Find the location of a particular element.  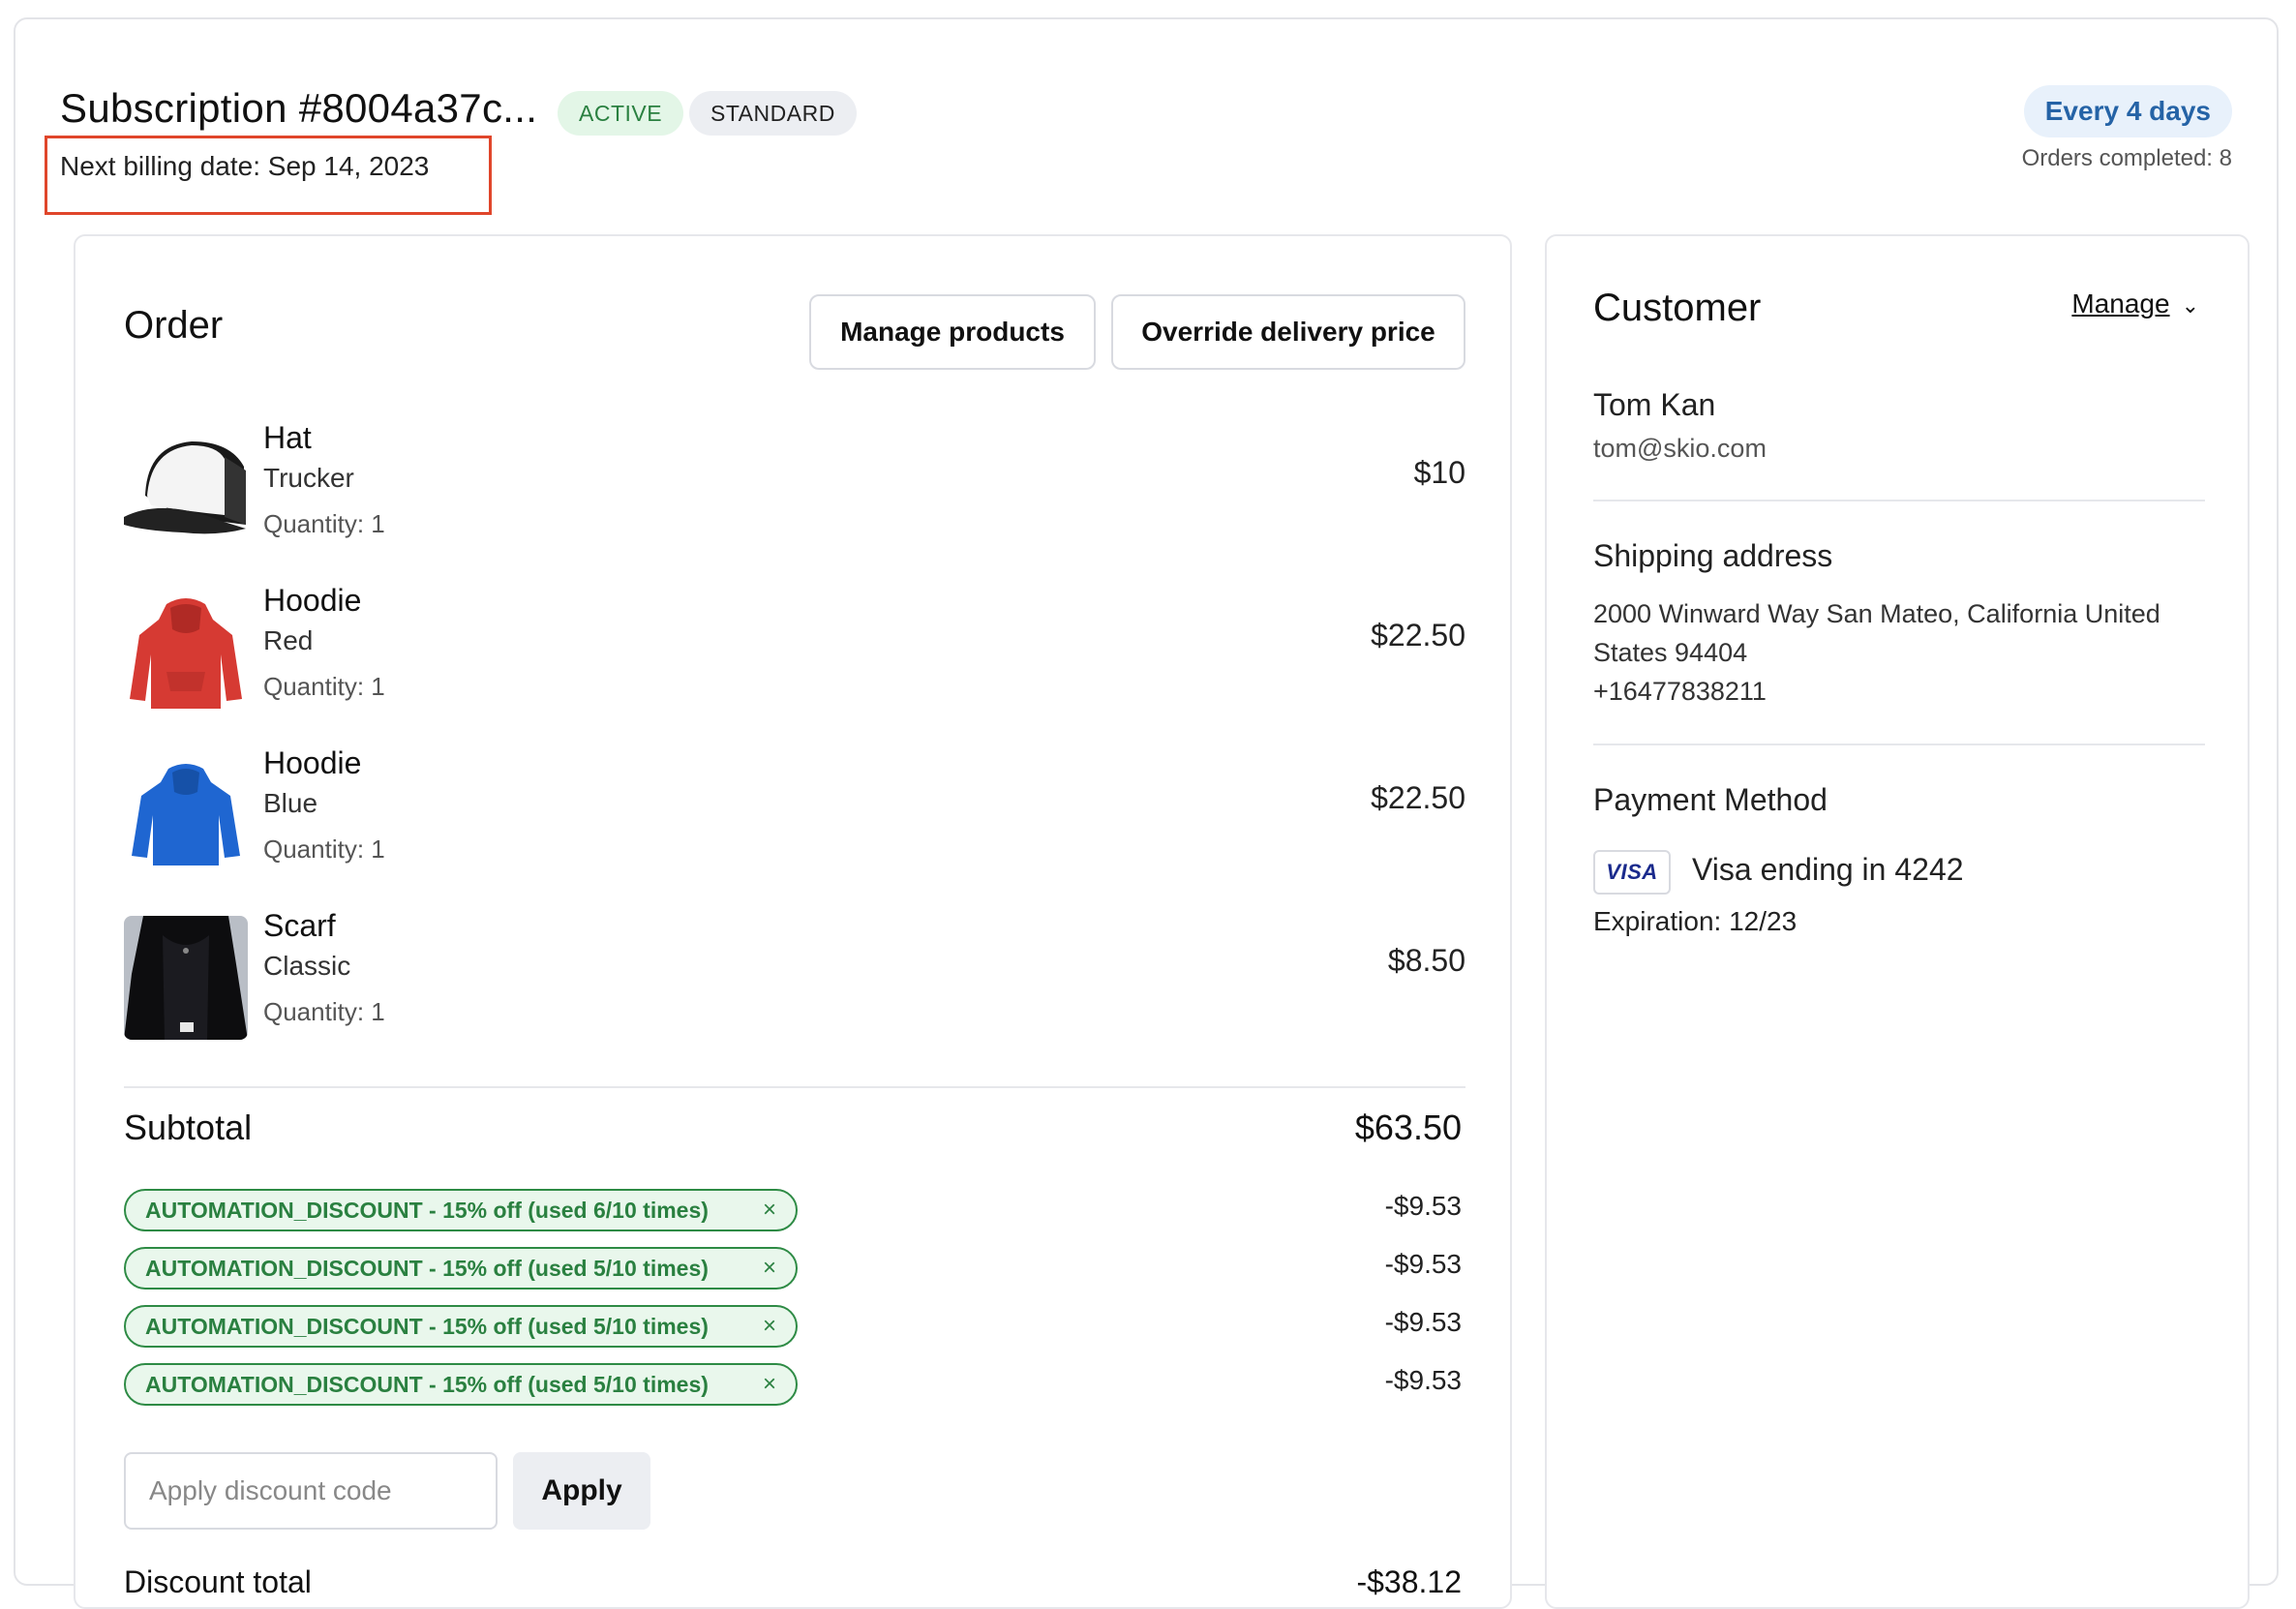

order-title: Order is located at coordinates (174, 325).